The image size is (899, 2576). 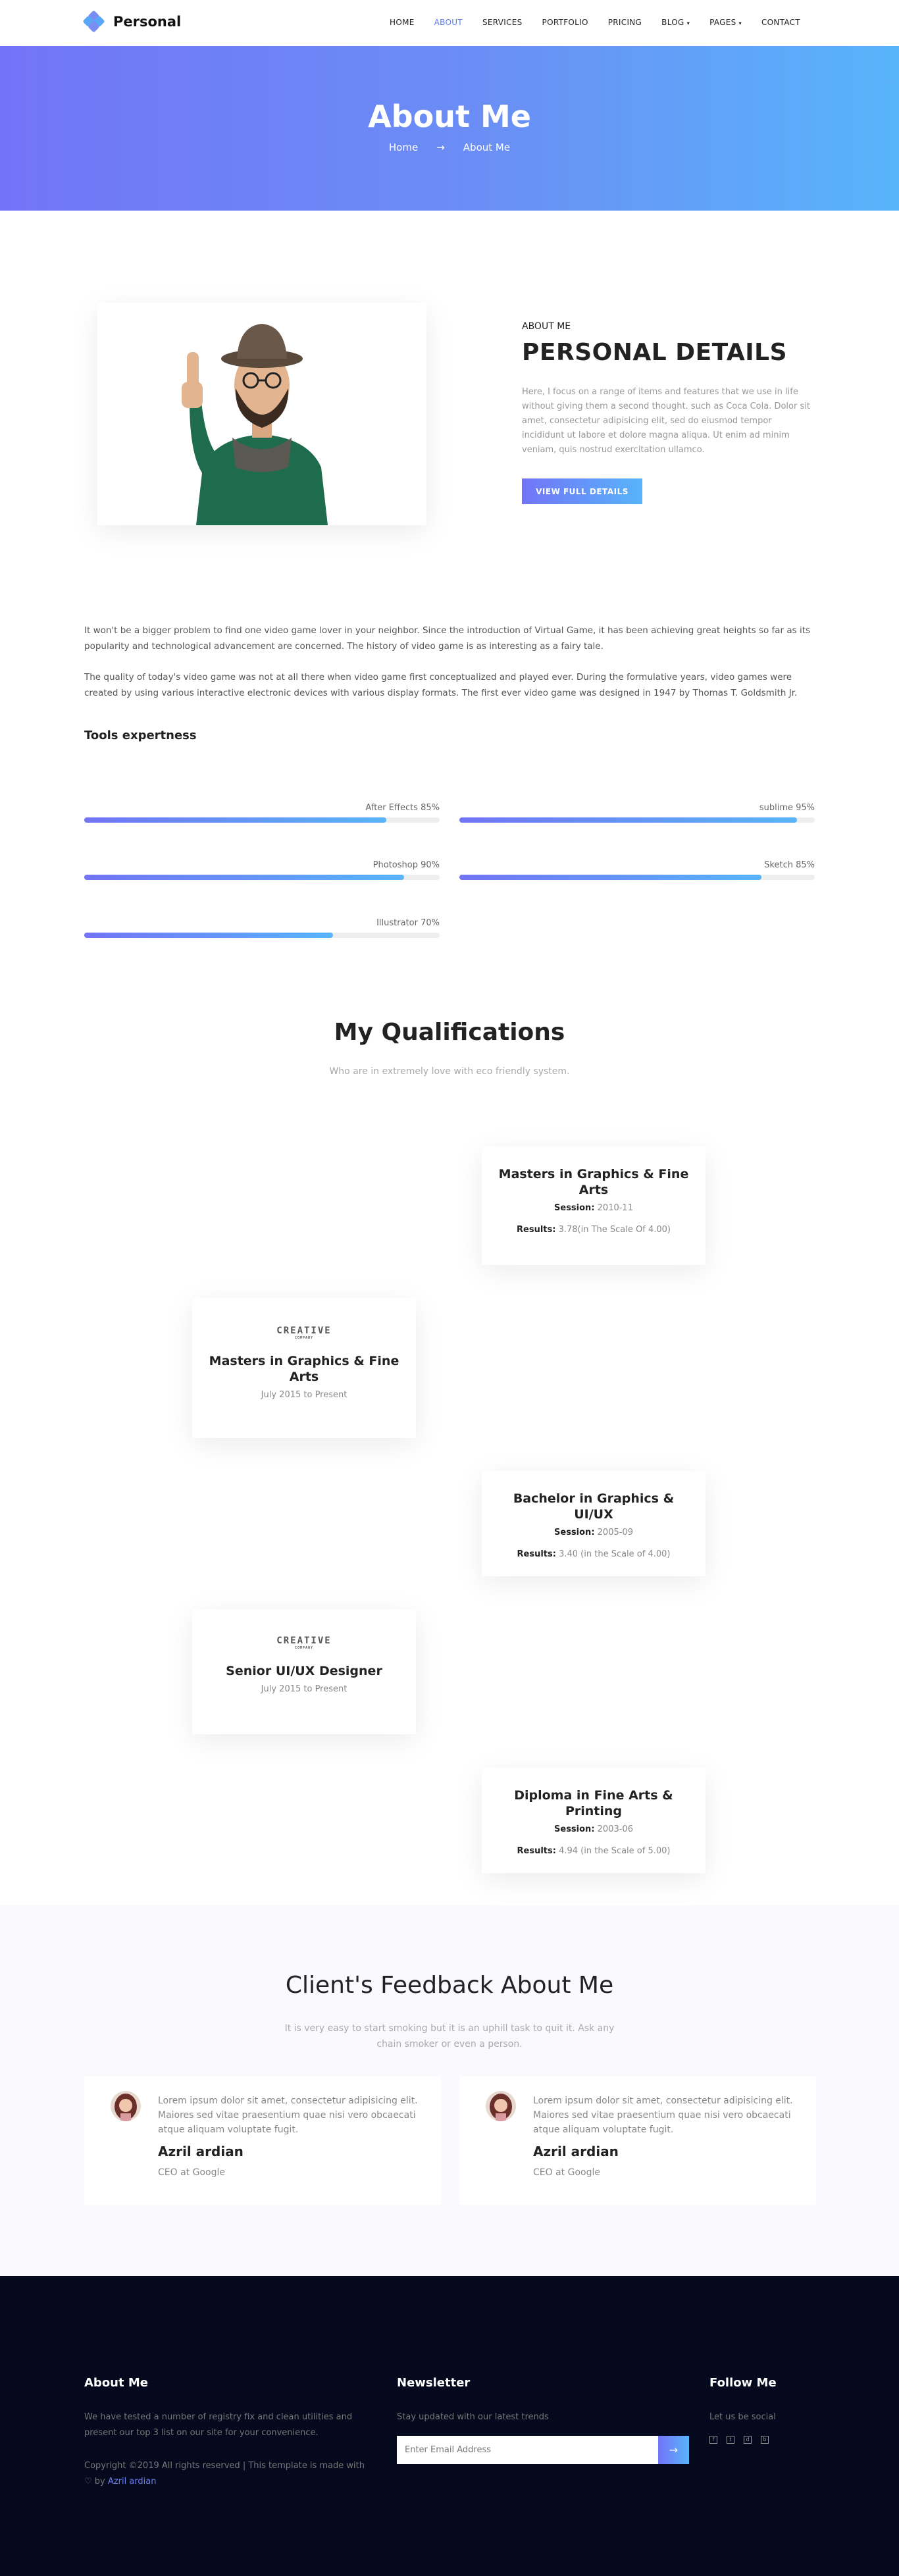 What do you see at coordinates (402, 808) in the screenshot?
I see `skill-label: After Effects 85%` at bounding box center [402, 808].